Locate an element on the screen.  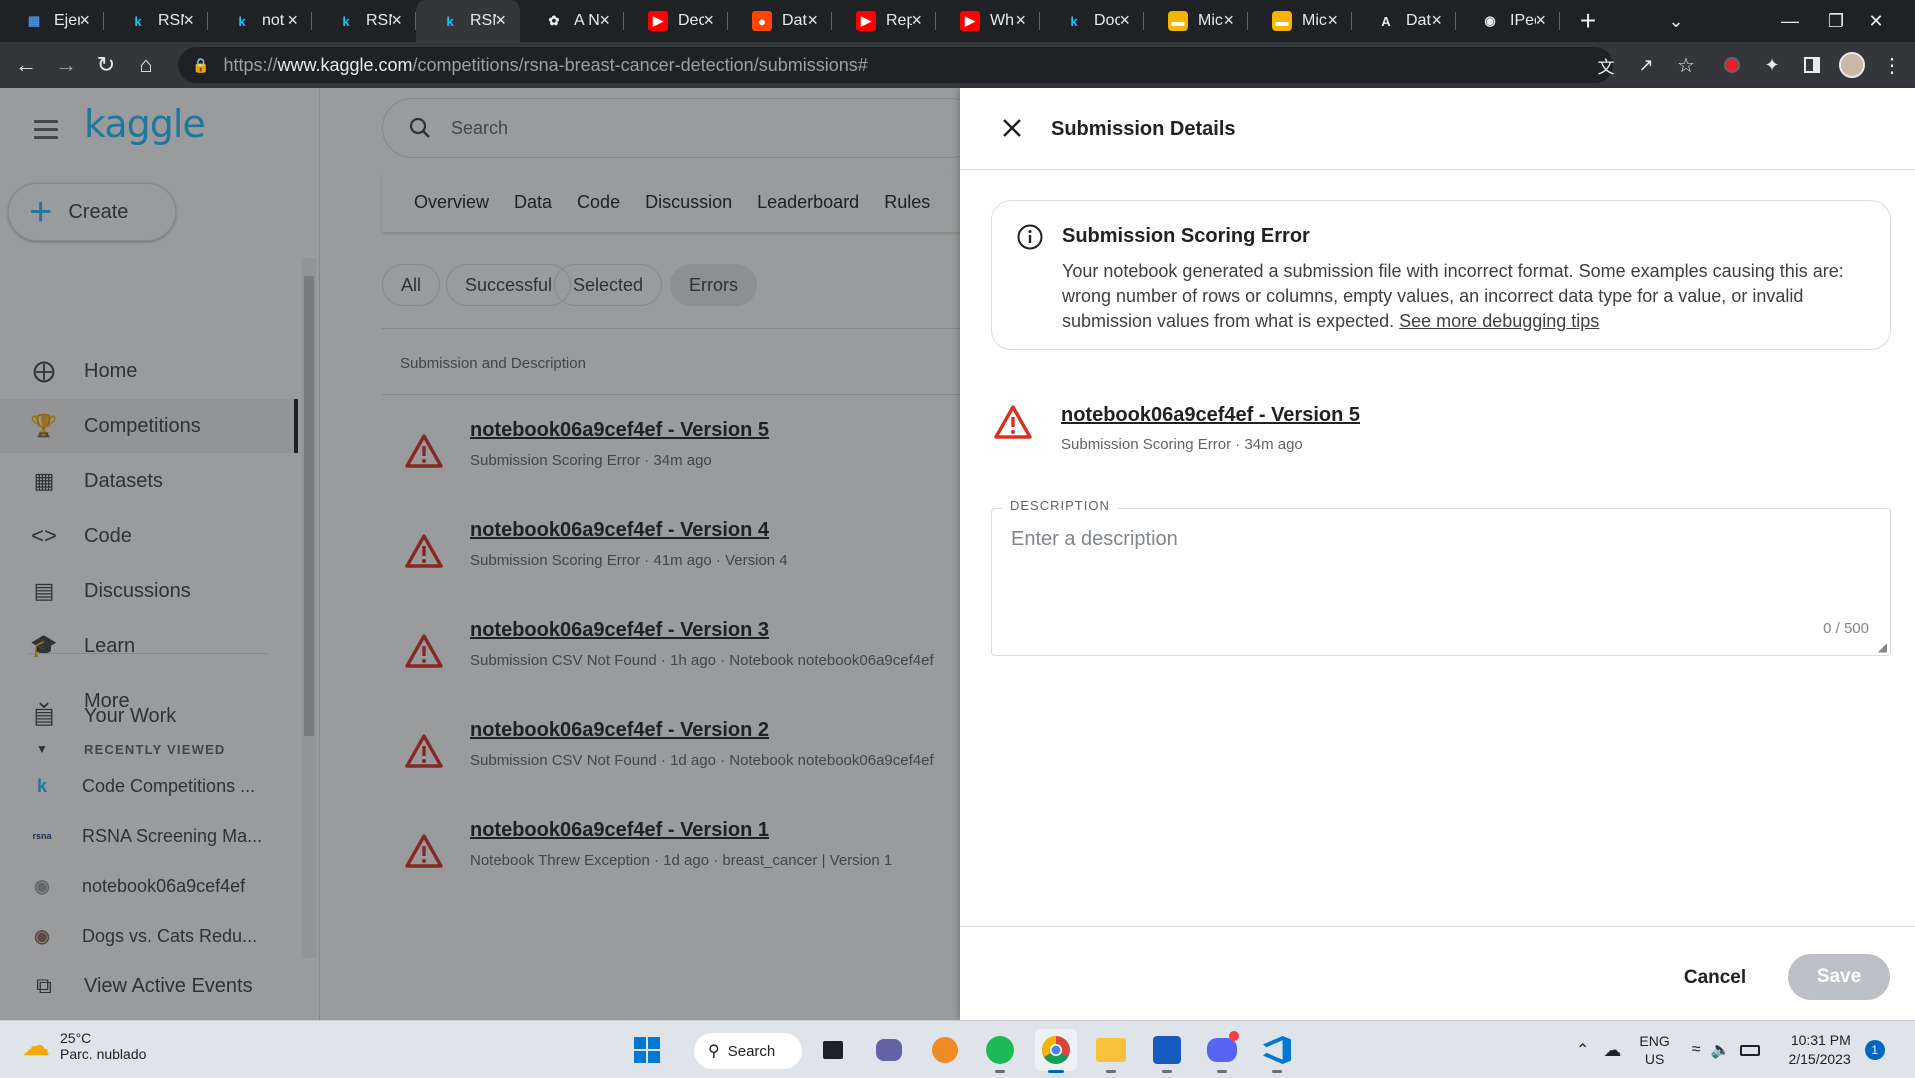
battery-icon is located at coordinates (1750, 1050).